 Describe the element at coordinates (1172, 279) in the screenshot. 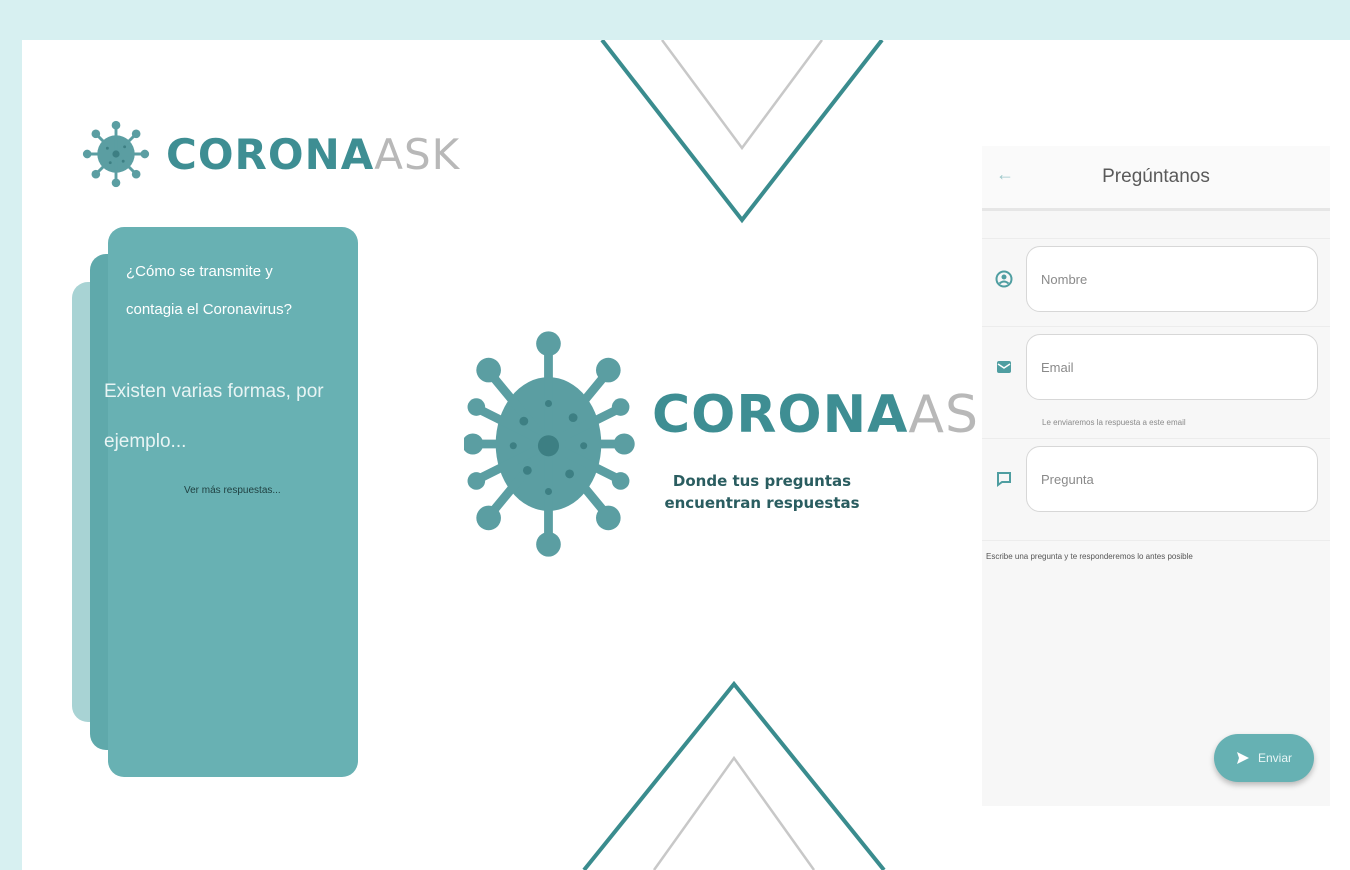

I see `name-field: Nombre` at that location.